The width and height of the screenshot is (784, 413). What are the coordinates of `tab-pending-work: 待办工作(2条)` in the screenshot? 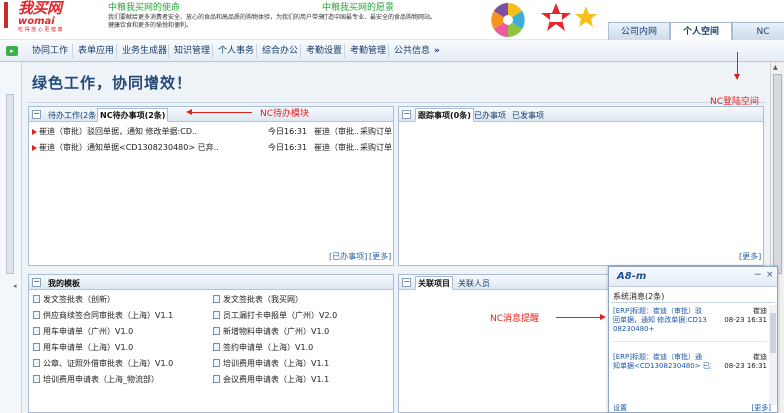 It's located at (73, 115).